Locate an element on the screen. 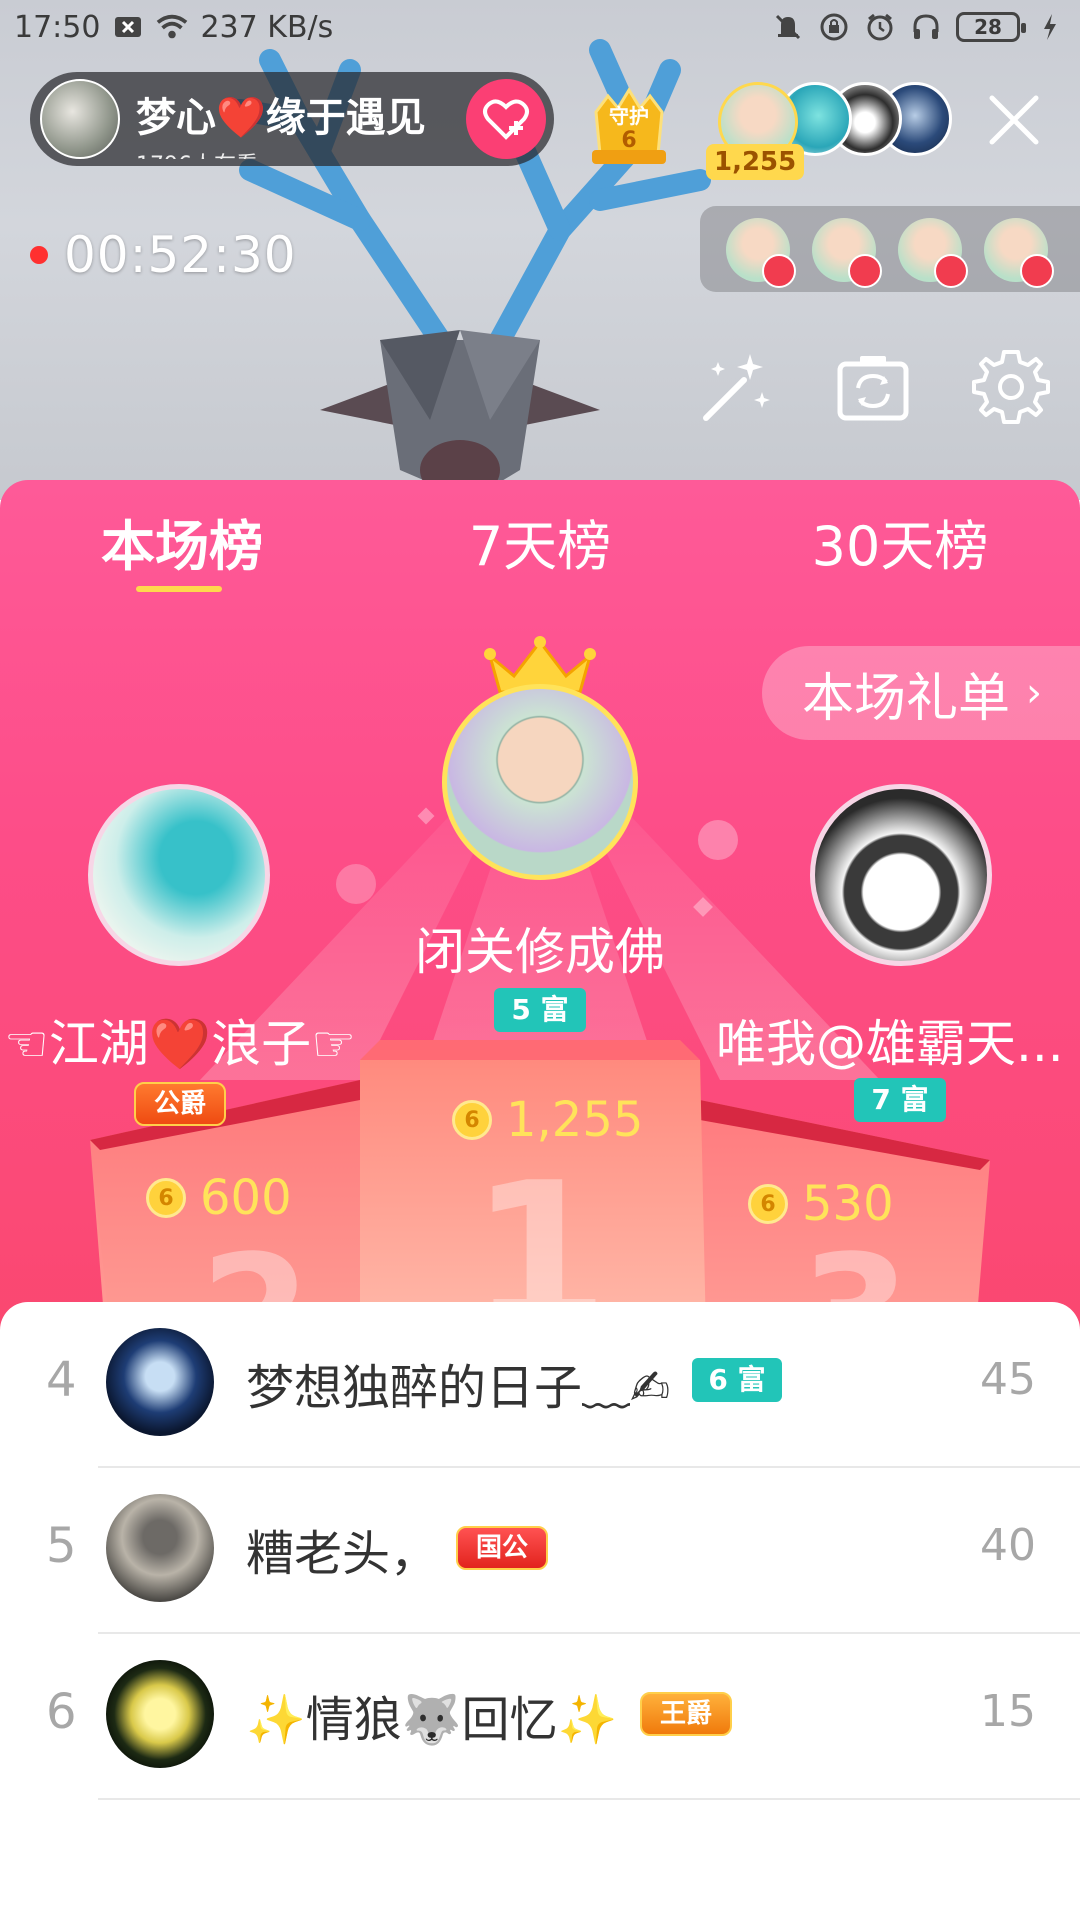 This screenshot has height=1920, width=1080. status-time: 17:50 is located at coordinates (57, 27).